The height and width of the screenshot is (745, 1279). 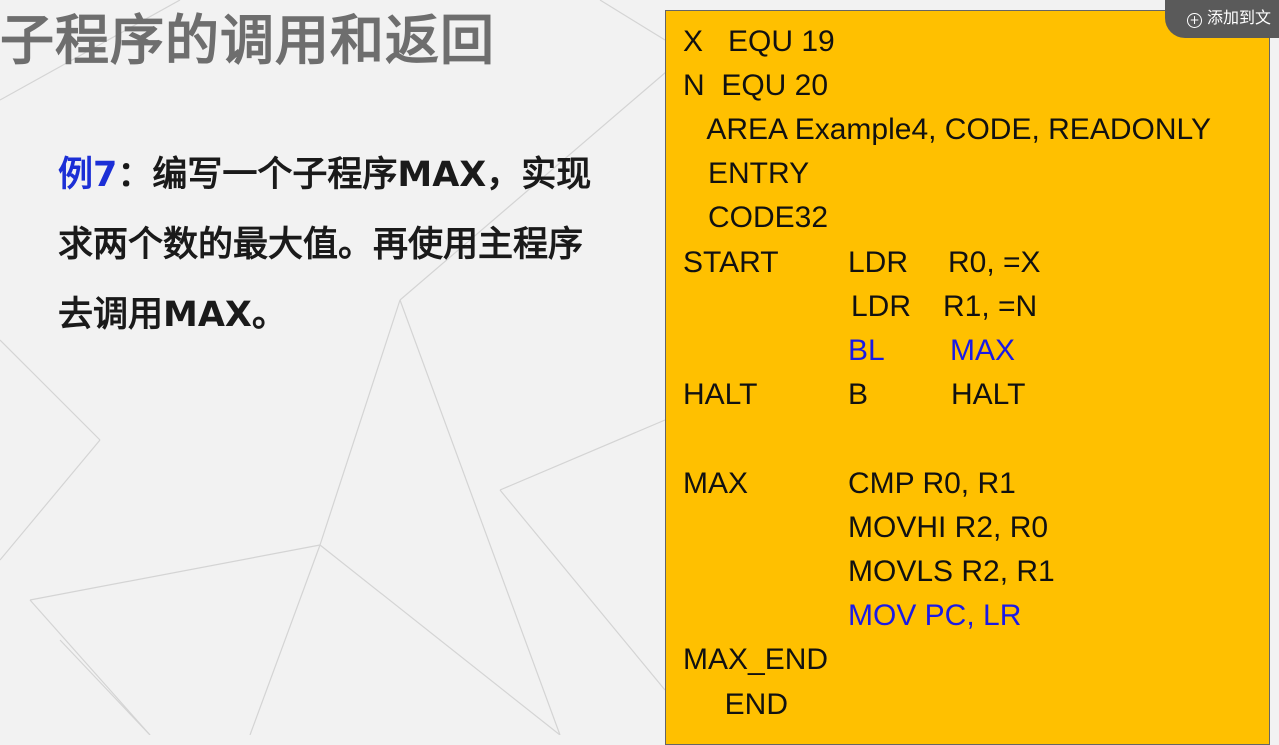 What do you see at coordinates (756, 217) in the screenshot?
I see `code-token: CODE32` at bounding box center [756, 217].